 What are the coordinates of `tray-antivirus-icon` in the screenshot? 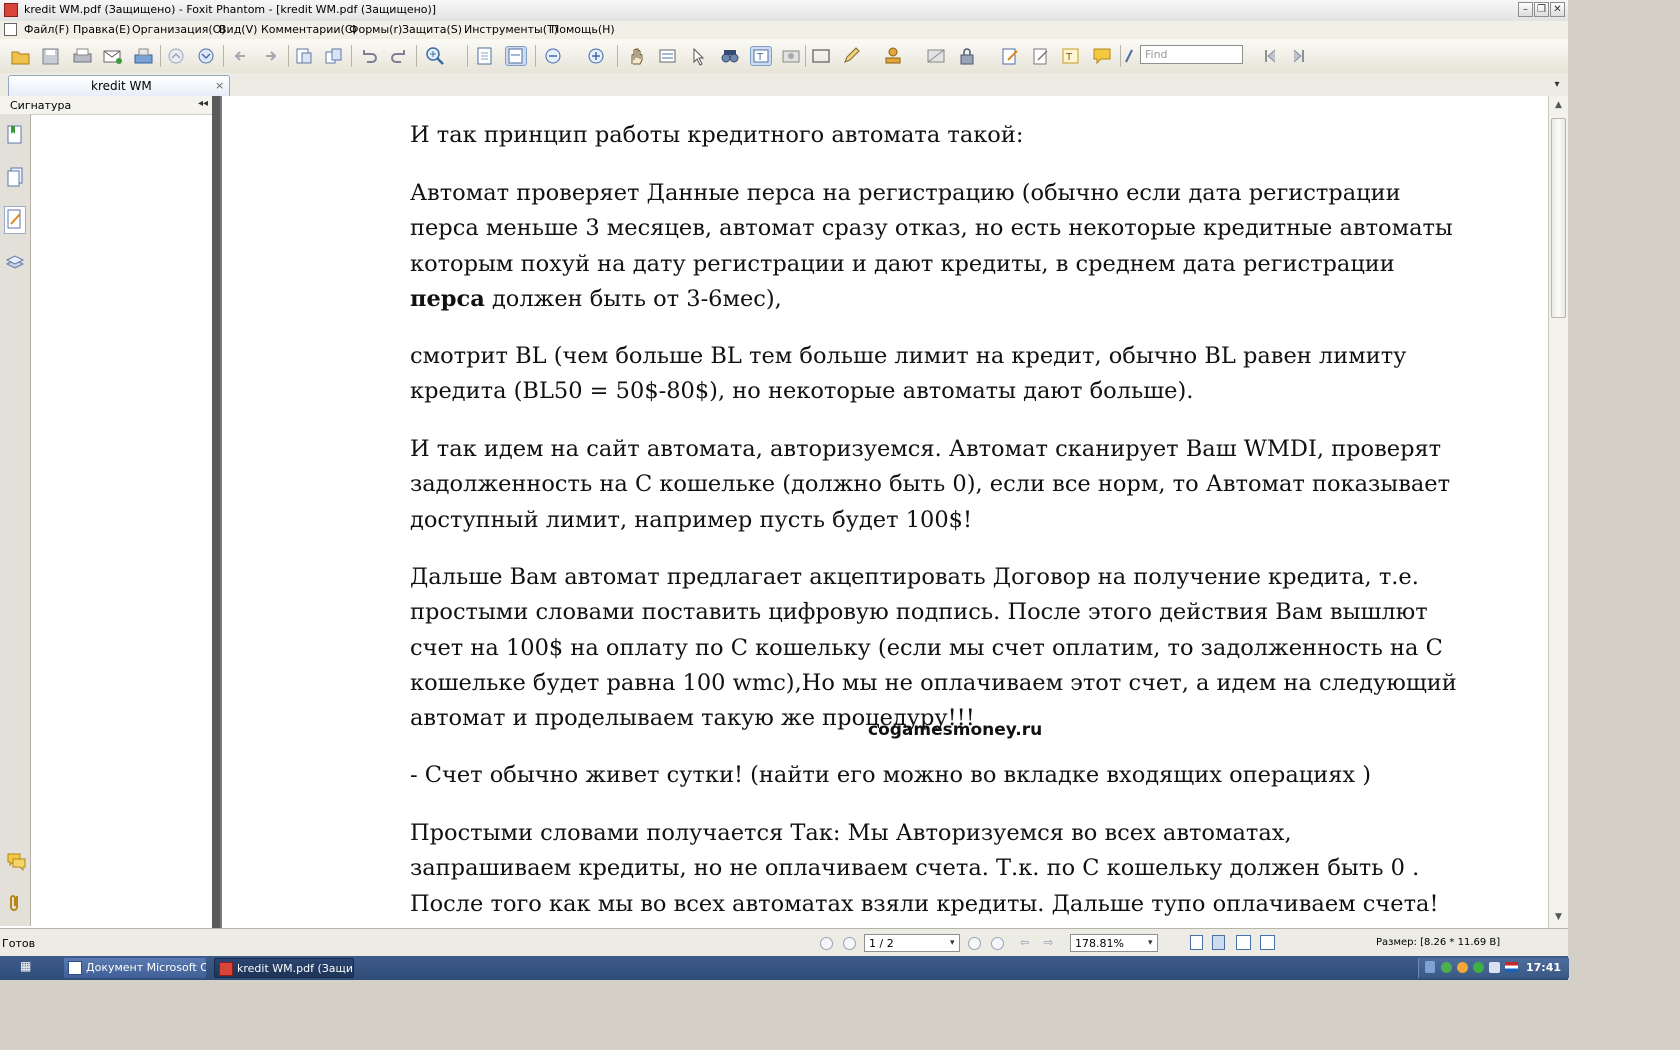 It's located at (1462, 967).